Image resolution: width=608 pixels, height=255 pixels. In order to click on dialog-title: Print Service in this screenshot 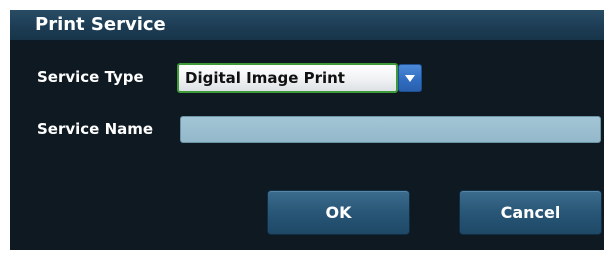, I will do `click(100, 24)`.